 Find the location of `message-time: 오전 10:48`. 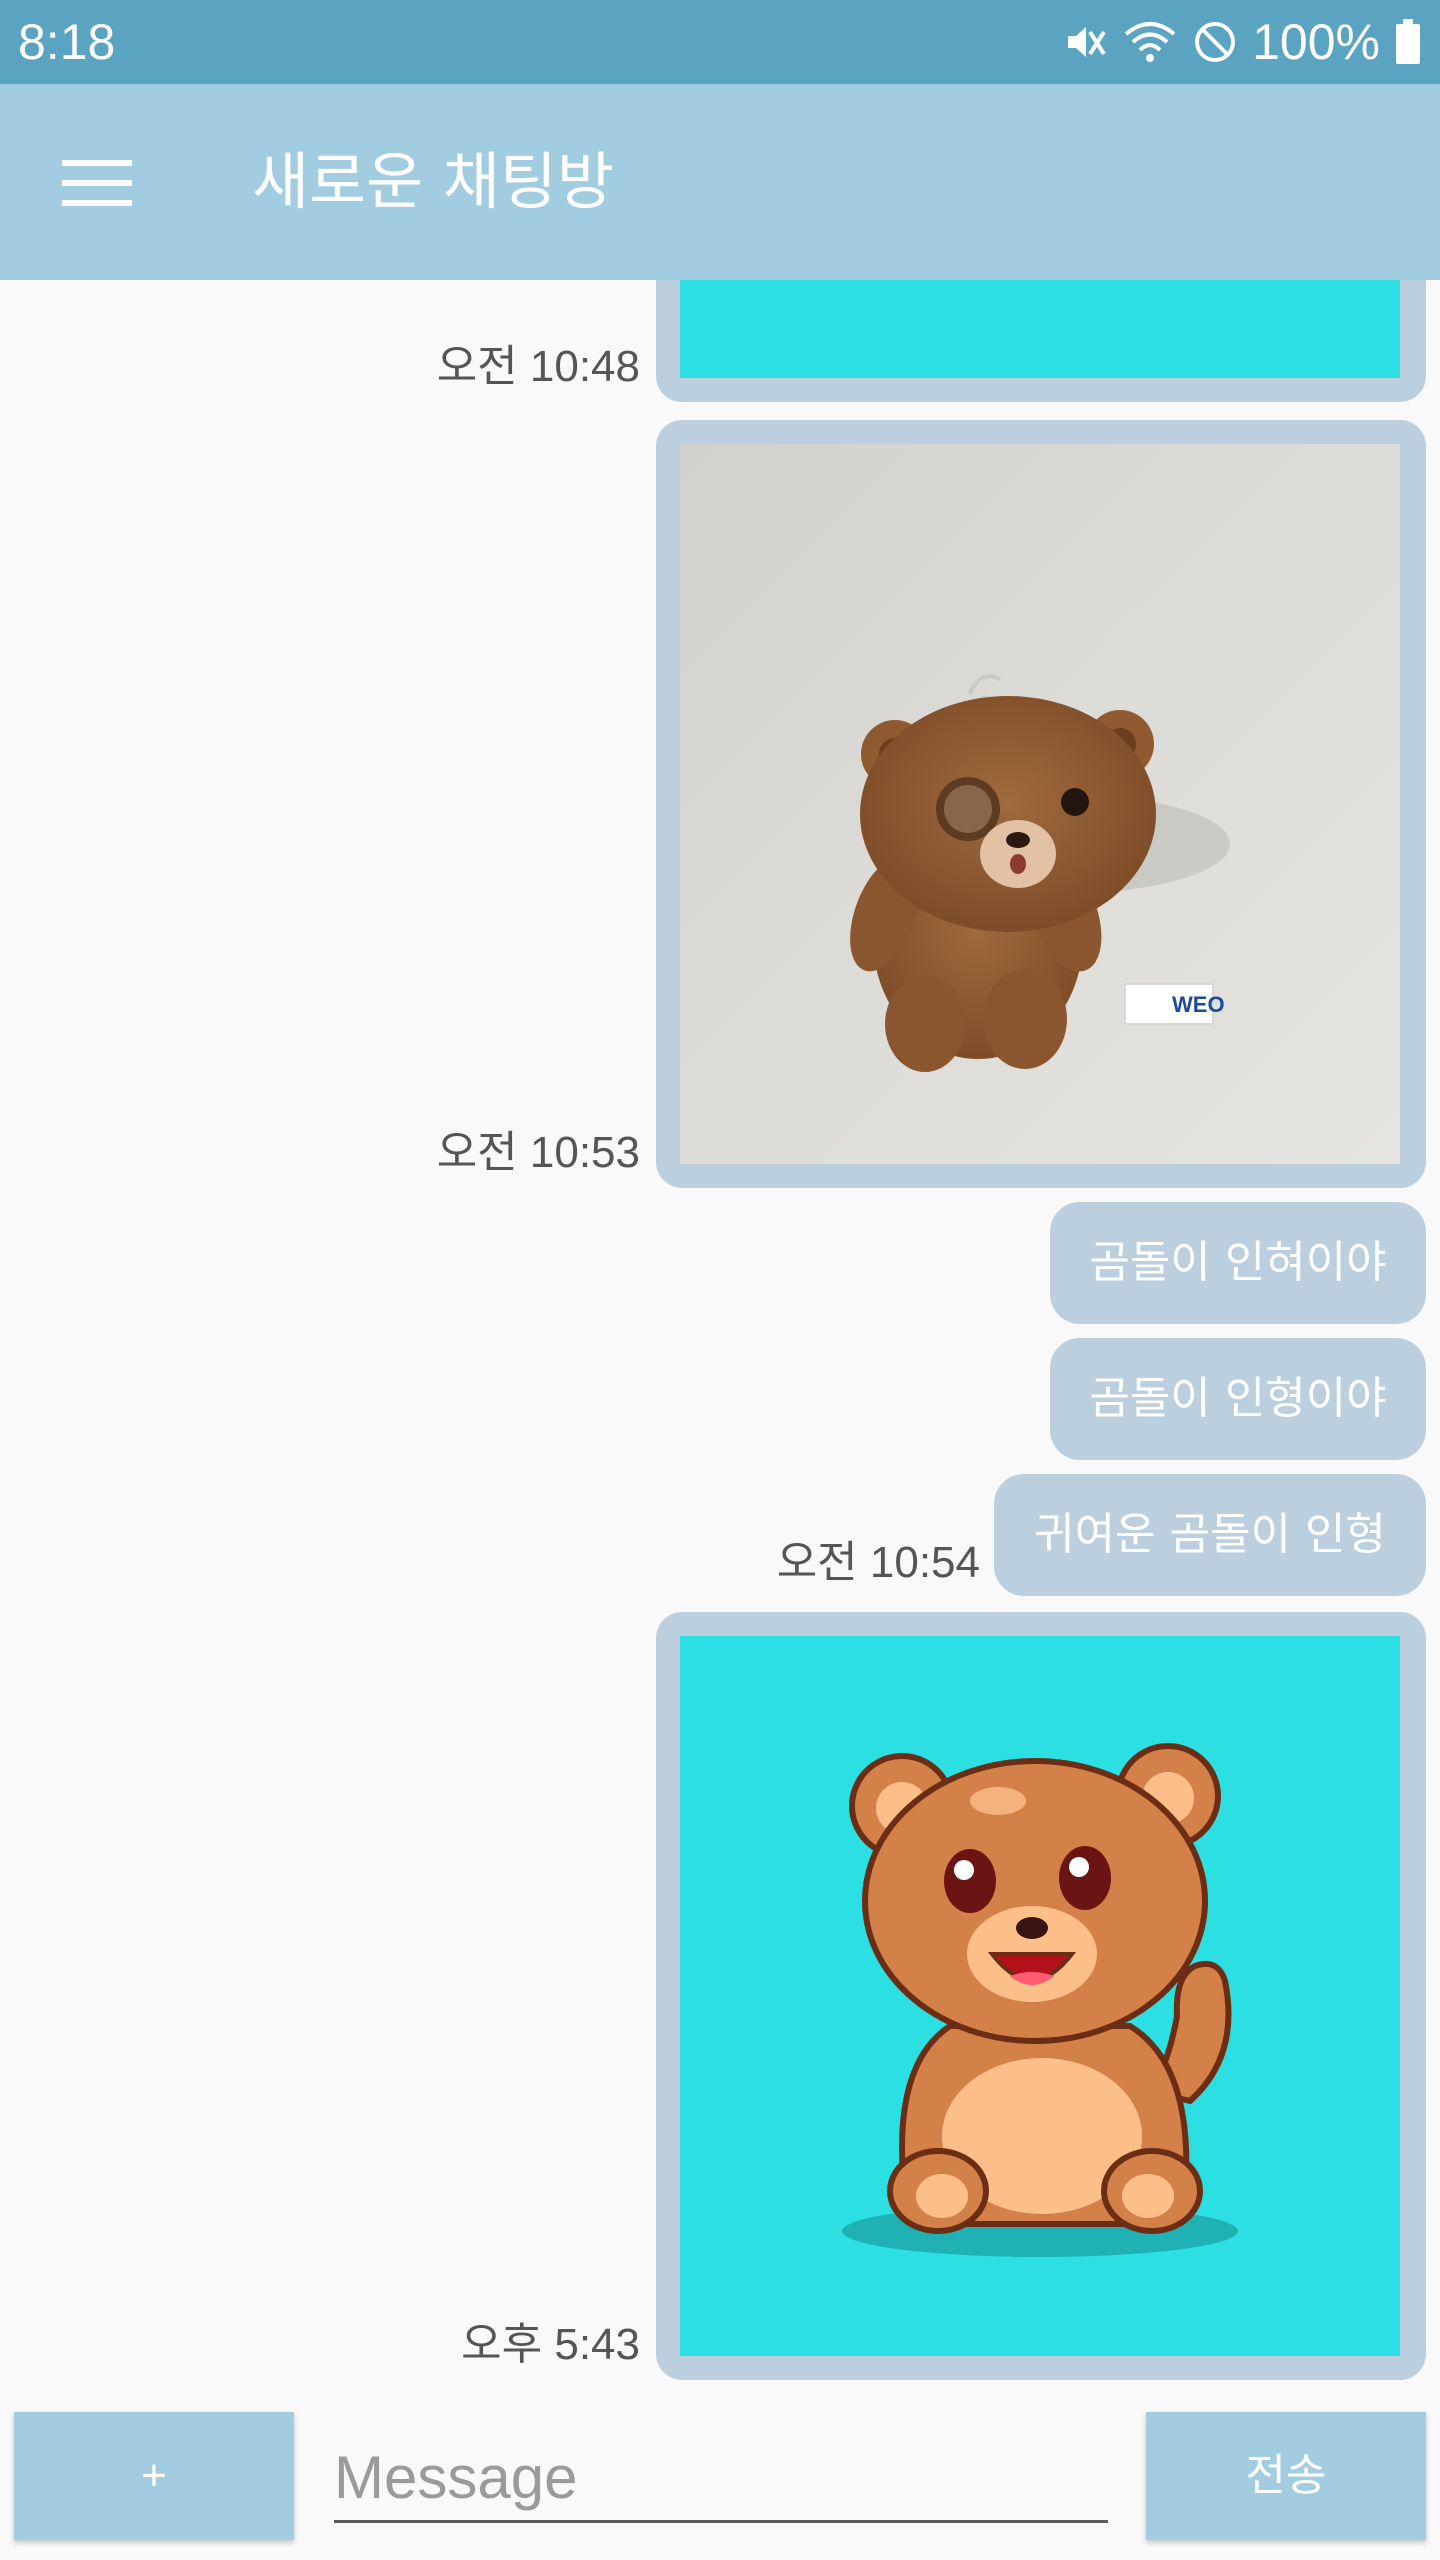

message-time: 오전 10:48 is located at coordinates (538, 366).